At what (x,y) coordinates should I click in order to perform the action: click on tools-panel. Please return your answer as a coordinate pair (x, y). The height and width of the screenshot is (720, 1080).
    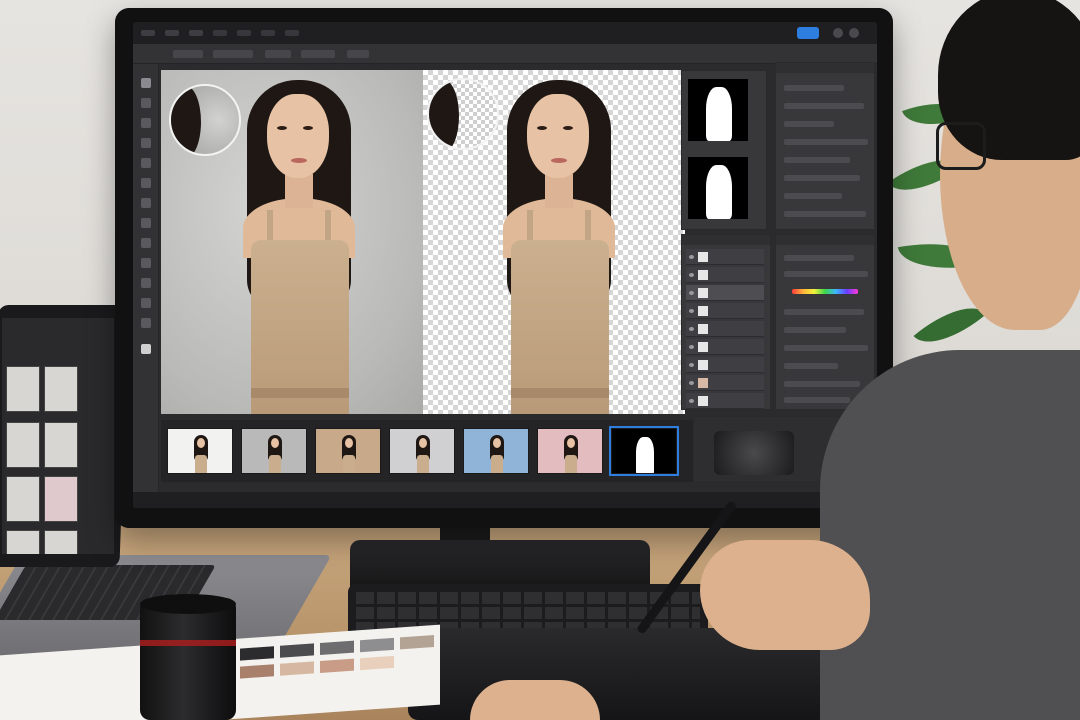
    Looking at the image, I should click on (146, 286).